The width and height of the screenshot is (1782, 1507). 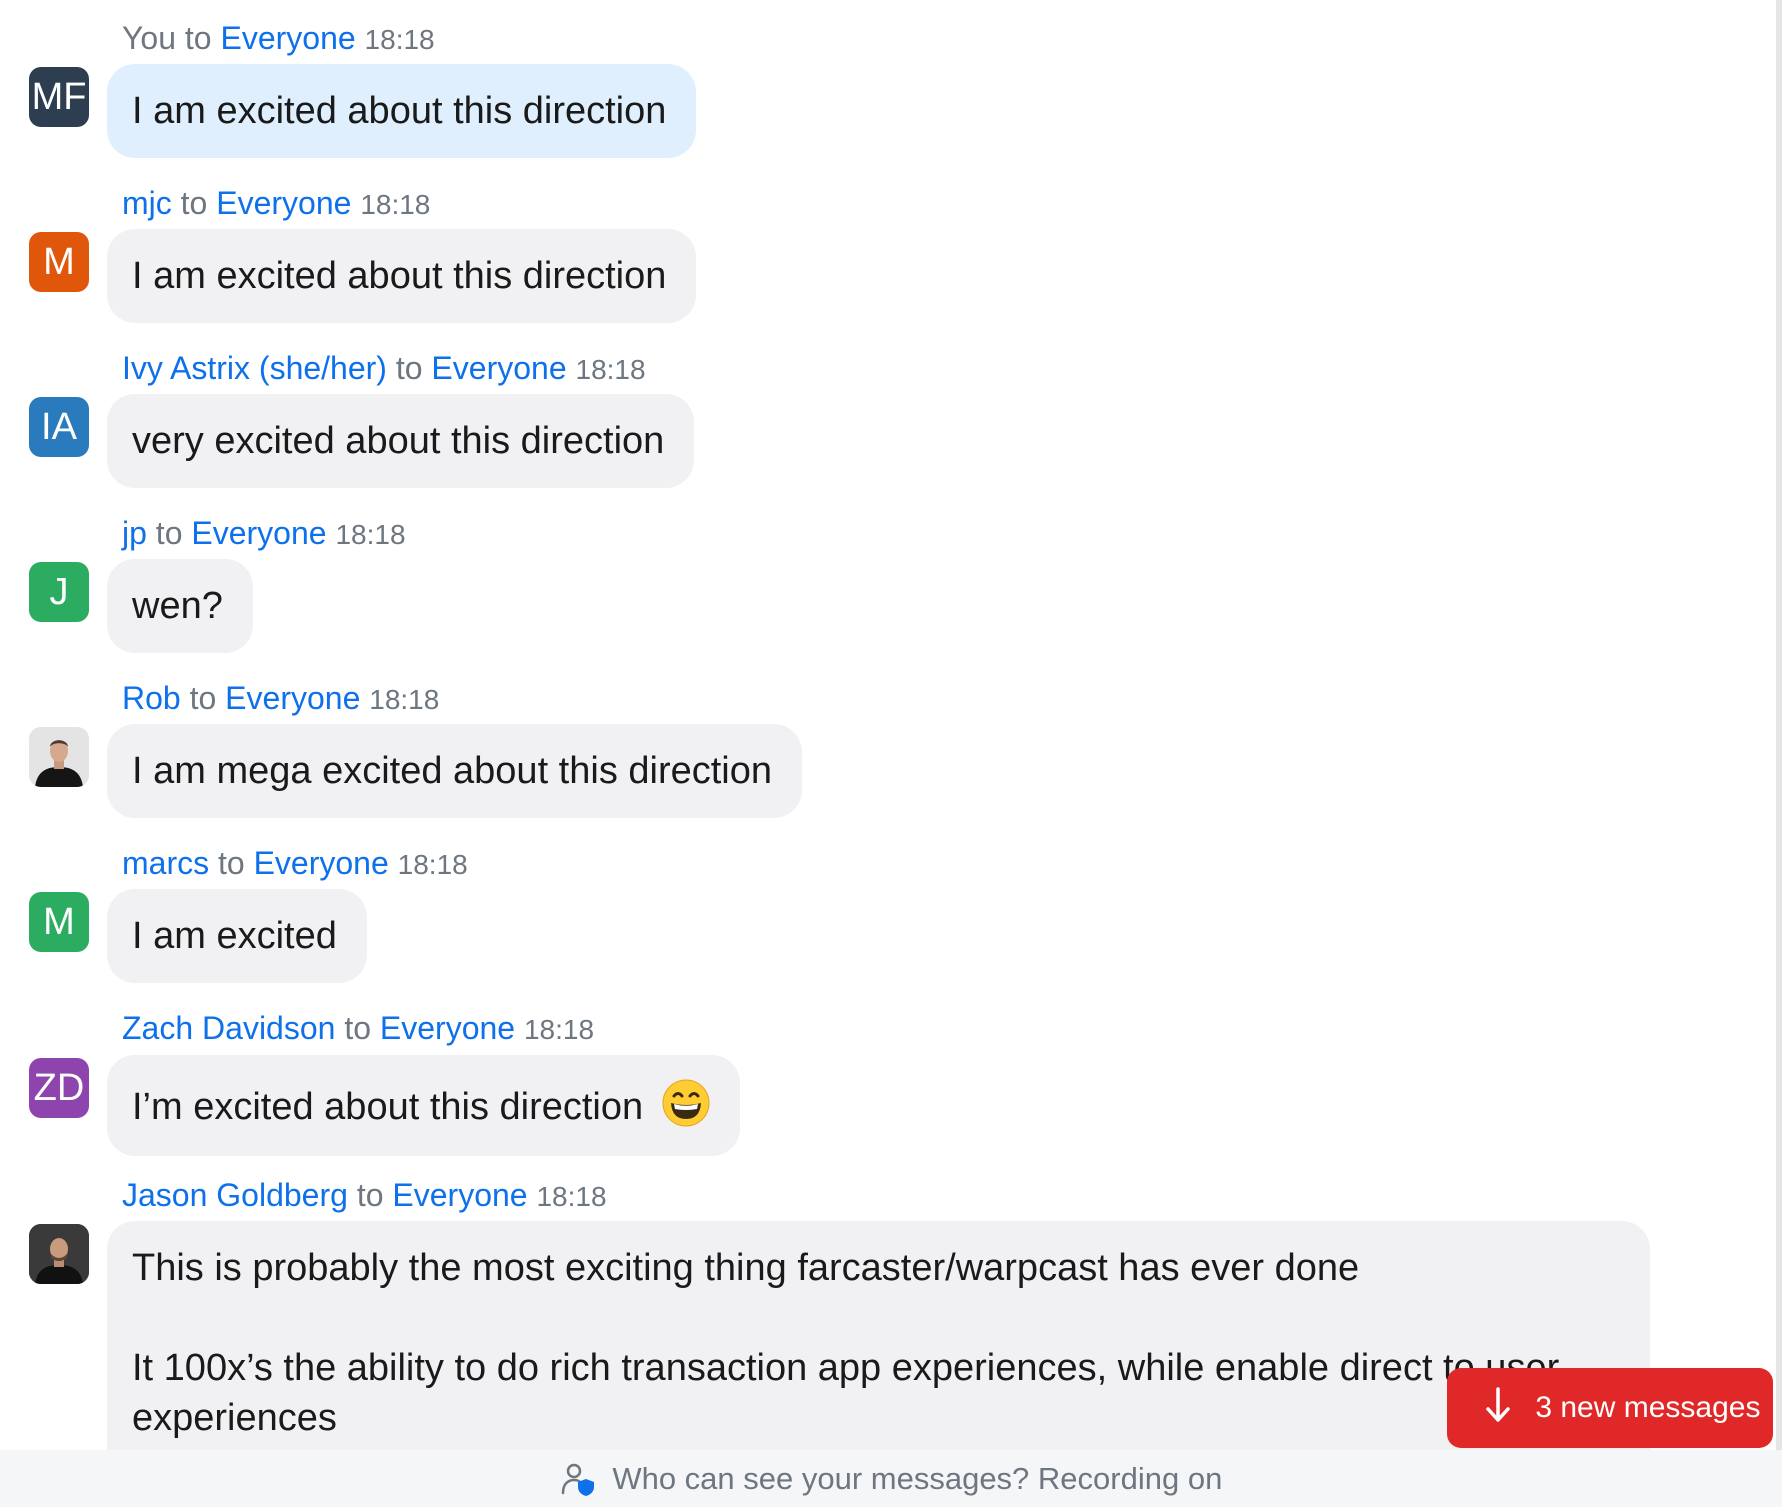 What do you see at coordinates (388, 1107) in the screenshot?
I see `message-text: I’m excited about this direction` at bounding box center [388, 1107].